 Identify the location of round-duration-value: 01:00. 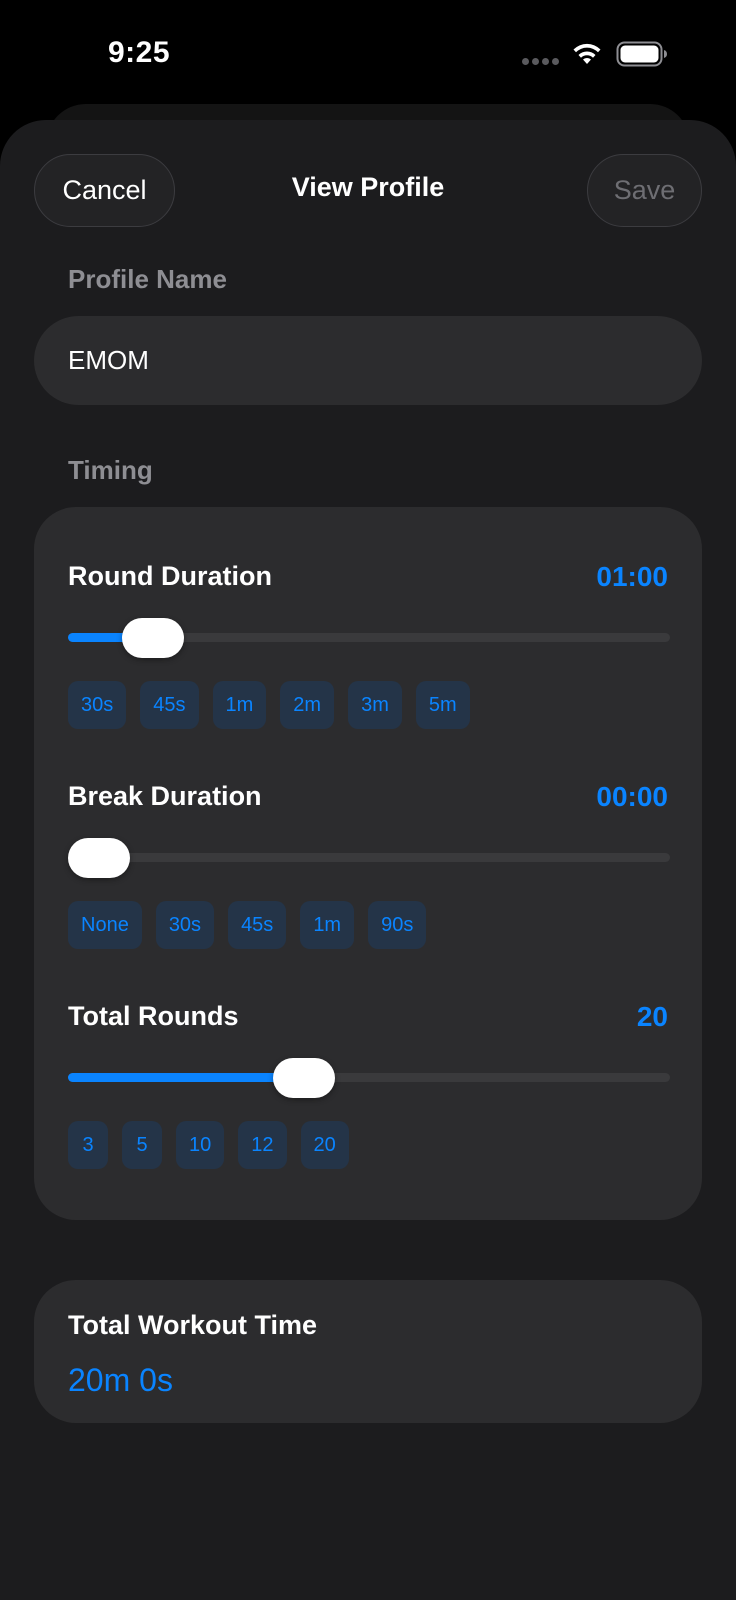
(632, 576).